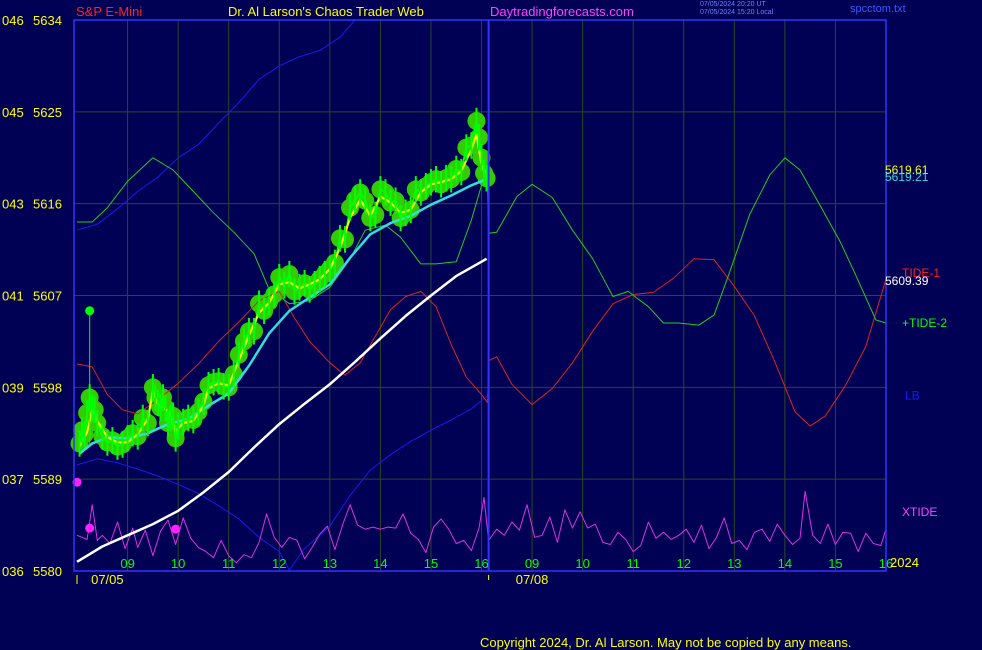 The width and height of the screenshot is (982, 650). What do you see at coordinates (13, 204) in the screenshot?
I see `y-tick-left-label: 043` at bounding box center [13, 204].